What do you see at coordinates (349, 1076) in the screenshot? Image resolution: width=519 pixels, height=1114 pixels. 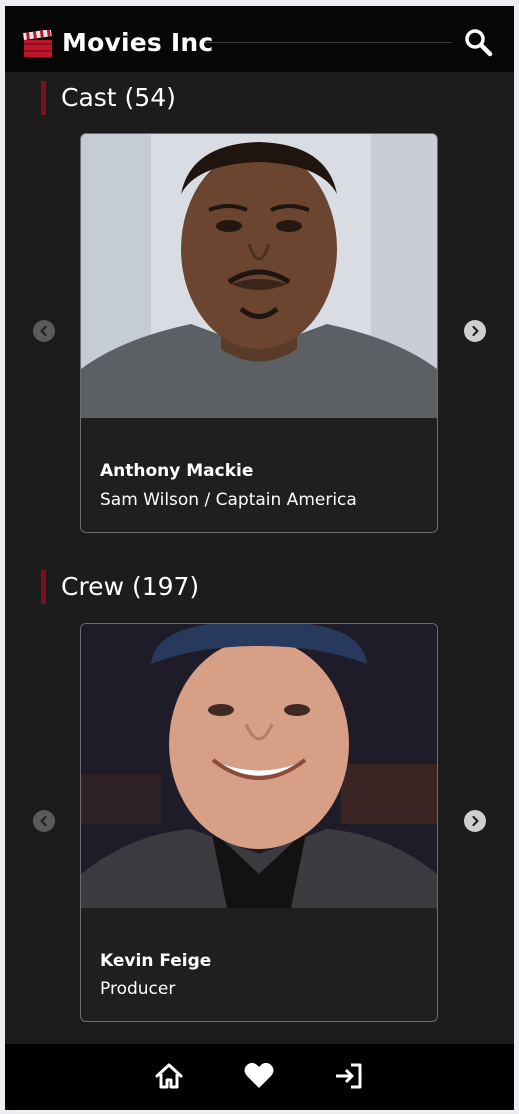 I see `sign-in-icon` at bounding box center [349, 1076].